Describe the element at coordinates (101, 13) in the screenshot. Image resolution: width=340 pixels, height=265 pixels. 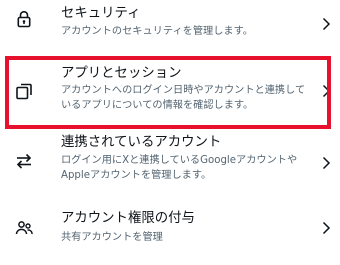
I see `settings-item-title: セキュリティ` at that location.